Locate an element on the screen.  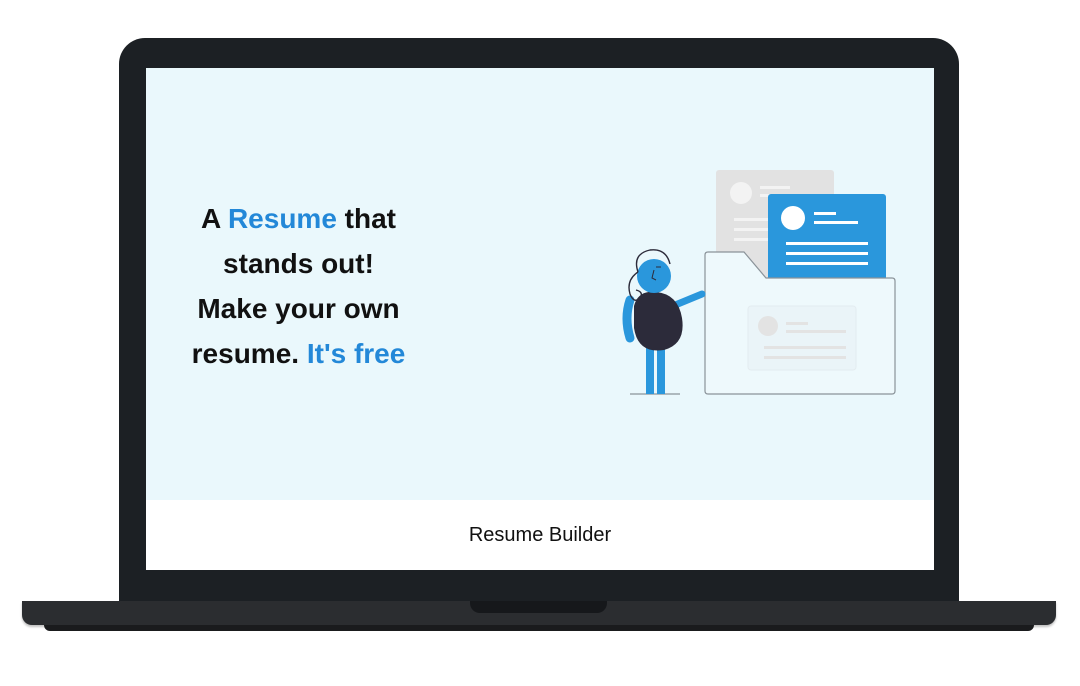
hero-line-1-start: A is located at coordinates (210, 218).